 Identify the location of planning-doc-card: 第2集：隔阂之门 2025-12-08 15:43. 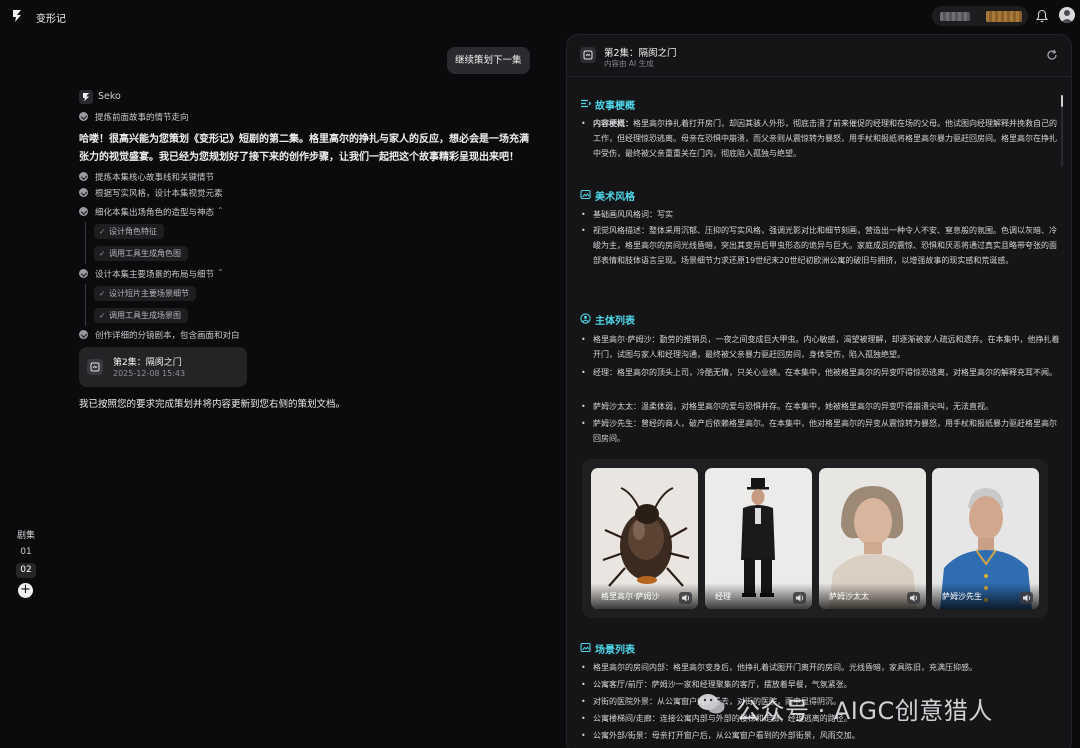
(163, 367).